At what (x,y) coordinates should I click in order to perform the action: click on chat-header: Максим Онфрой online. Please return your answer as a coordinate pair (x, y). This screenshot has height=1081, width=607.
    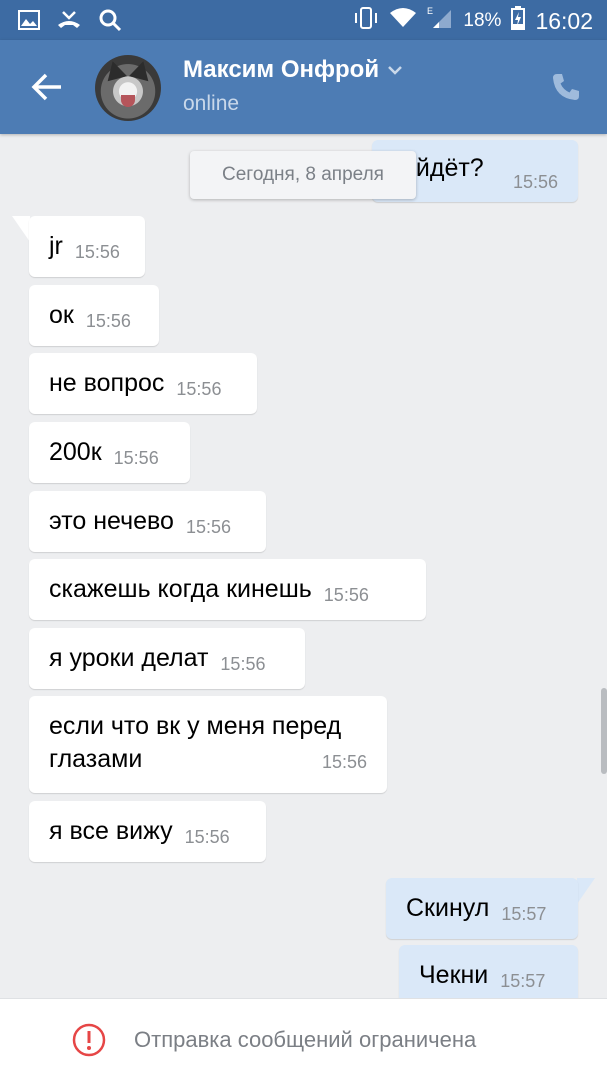
    Looking at the image, I should click on (303, 87).